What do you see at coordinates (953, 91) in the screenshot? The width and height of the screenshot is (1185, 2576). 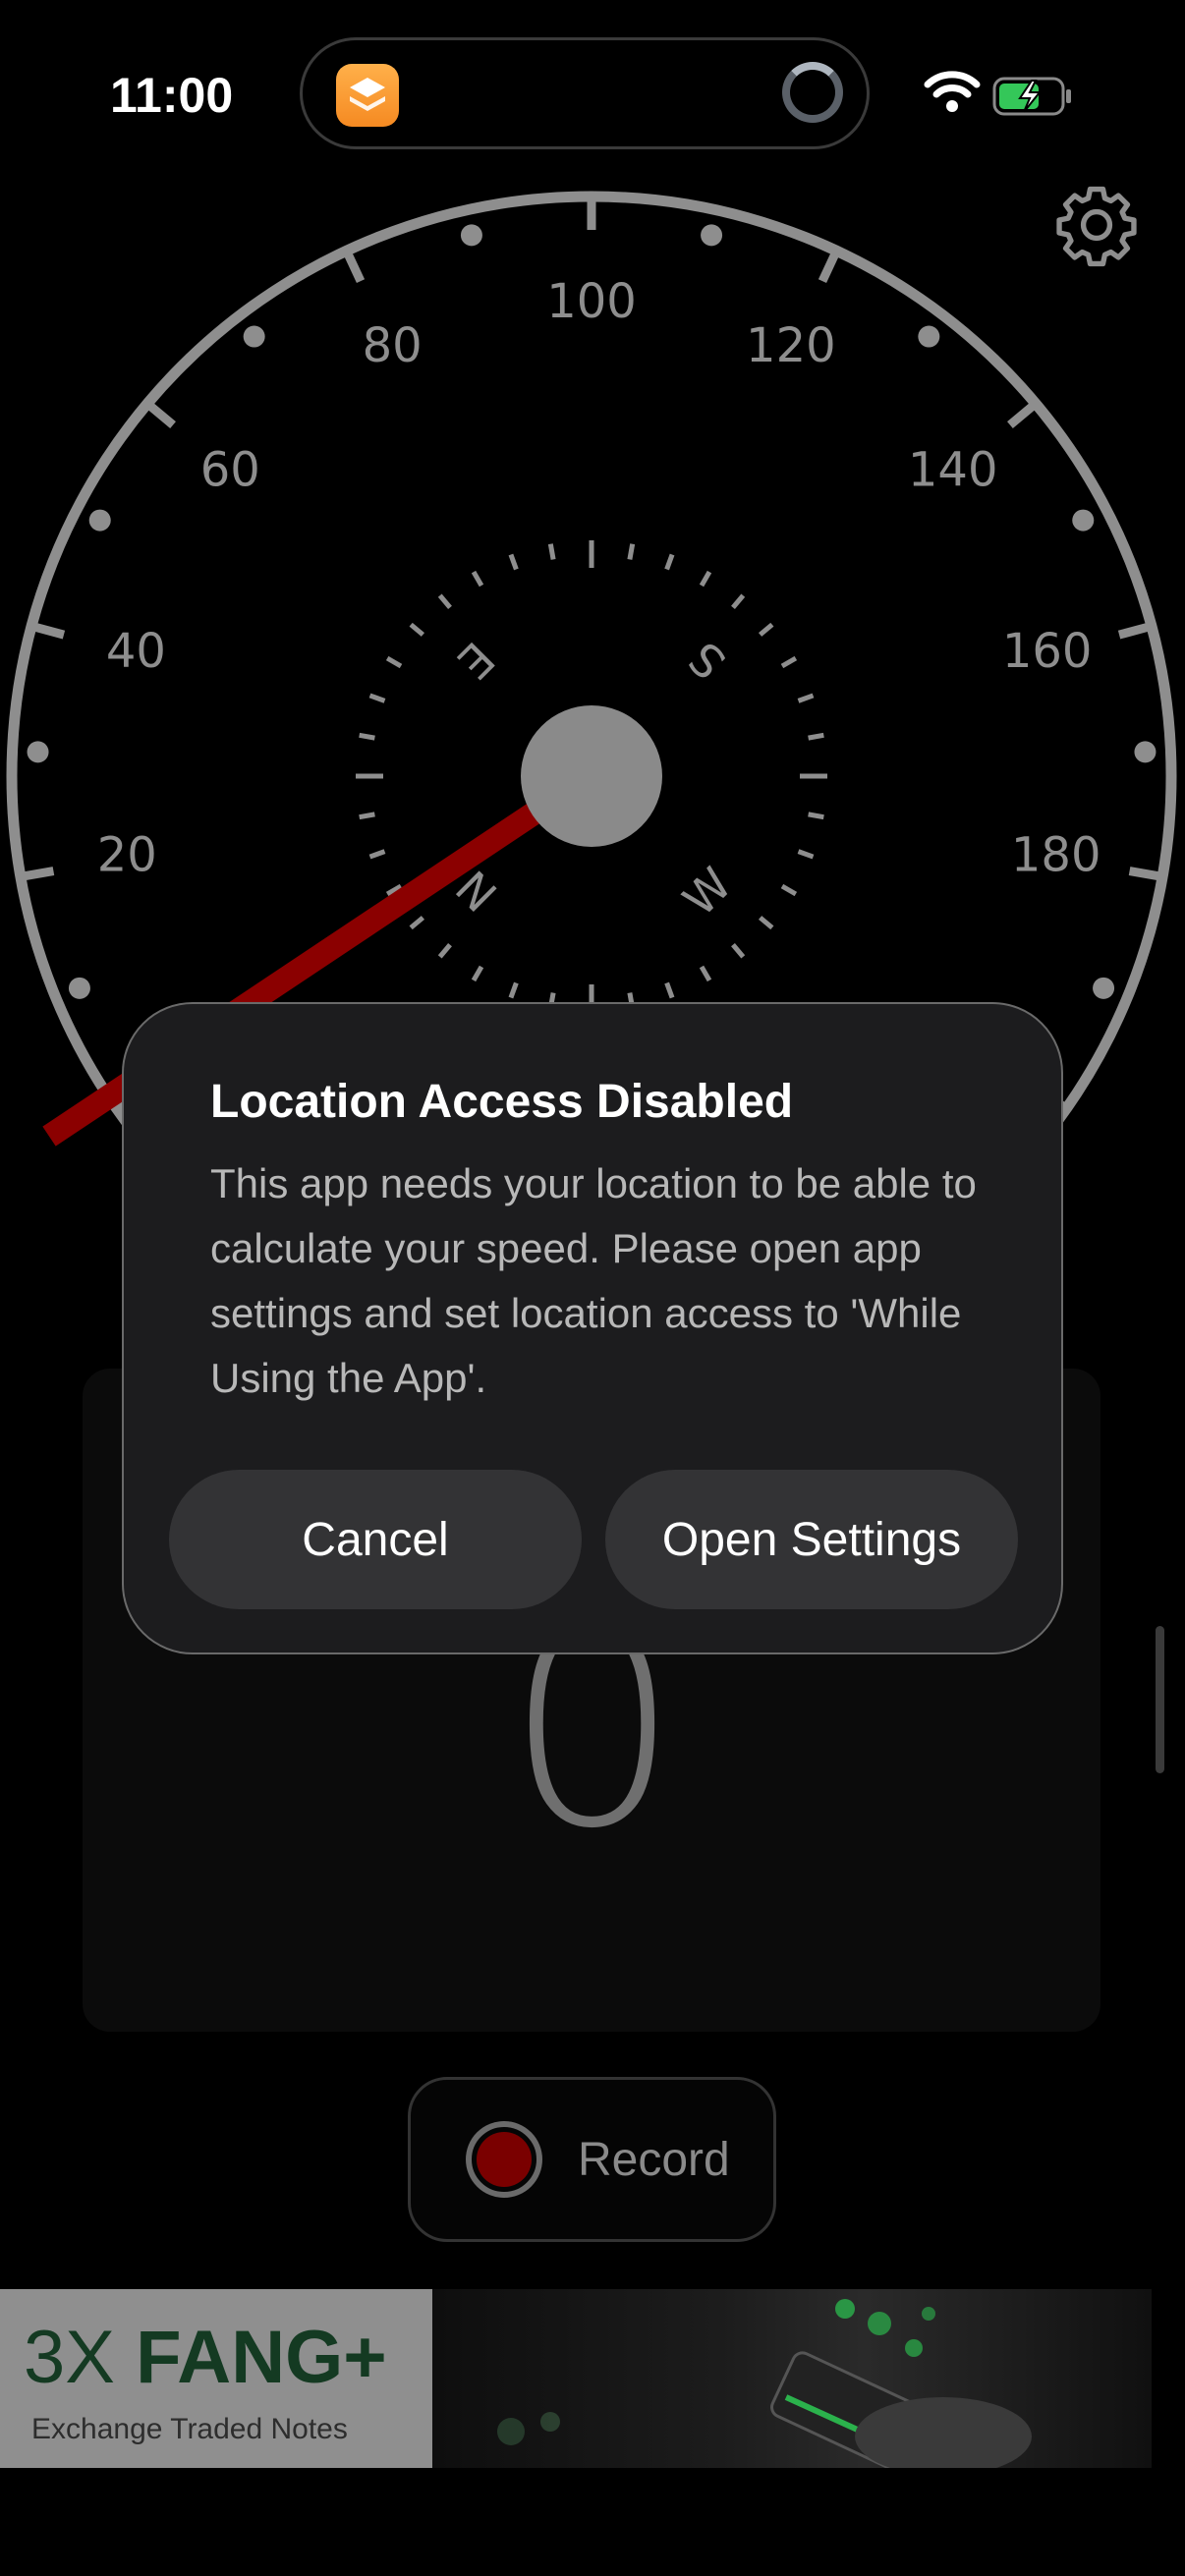 I see `wifi-icon` at bounding box center [953, 91].